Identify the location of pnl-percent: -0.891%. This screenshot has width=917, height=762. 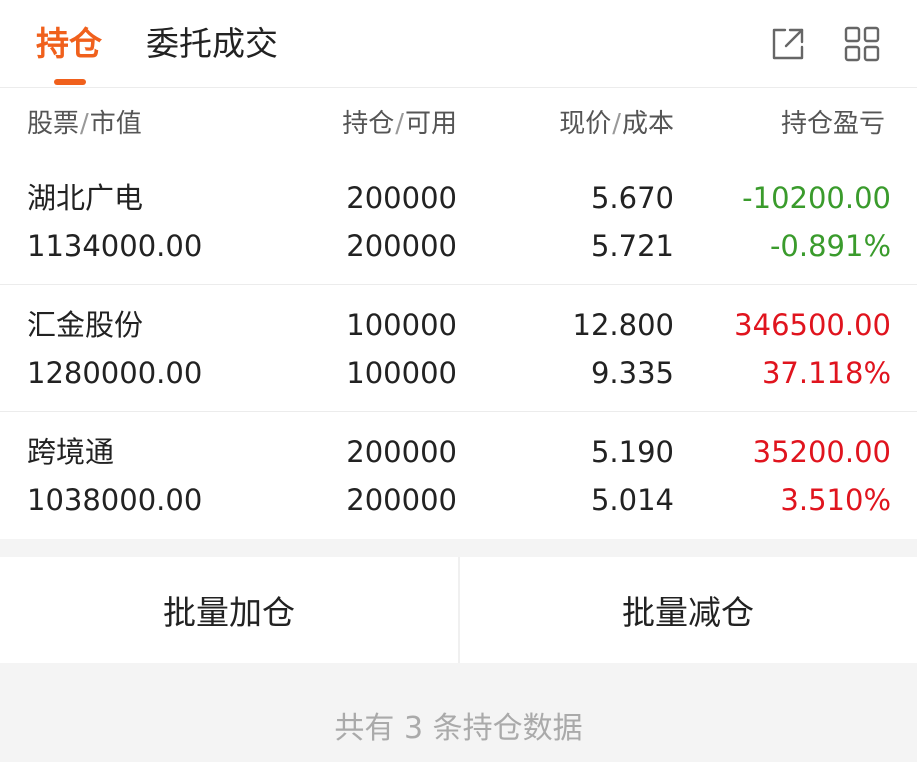
(830, 246).